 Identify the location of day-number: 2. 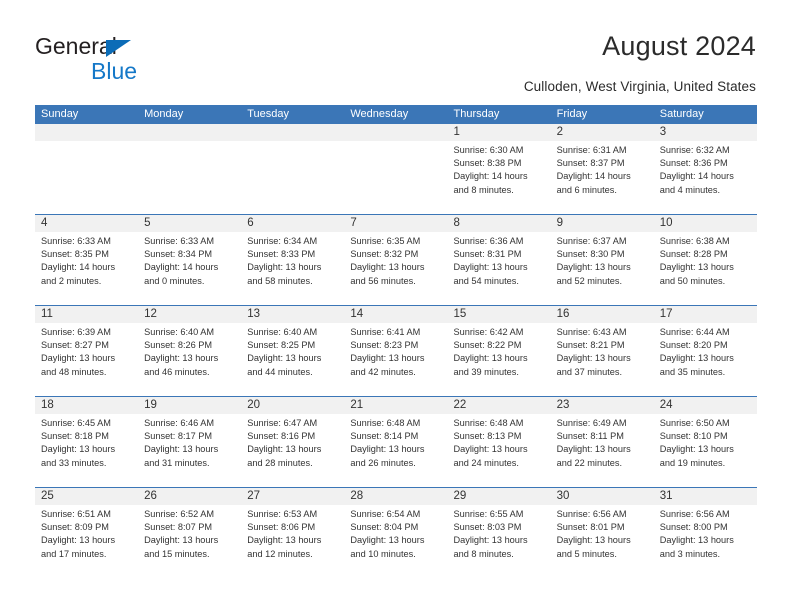
(602, 132).